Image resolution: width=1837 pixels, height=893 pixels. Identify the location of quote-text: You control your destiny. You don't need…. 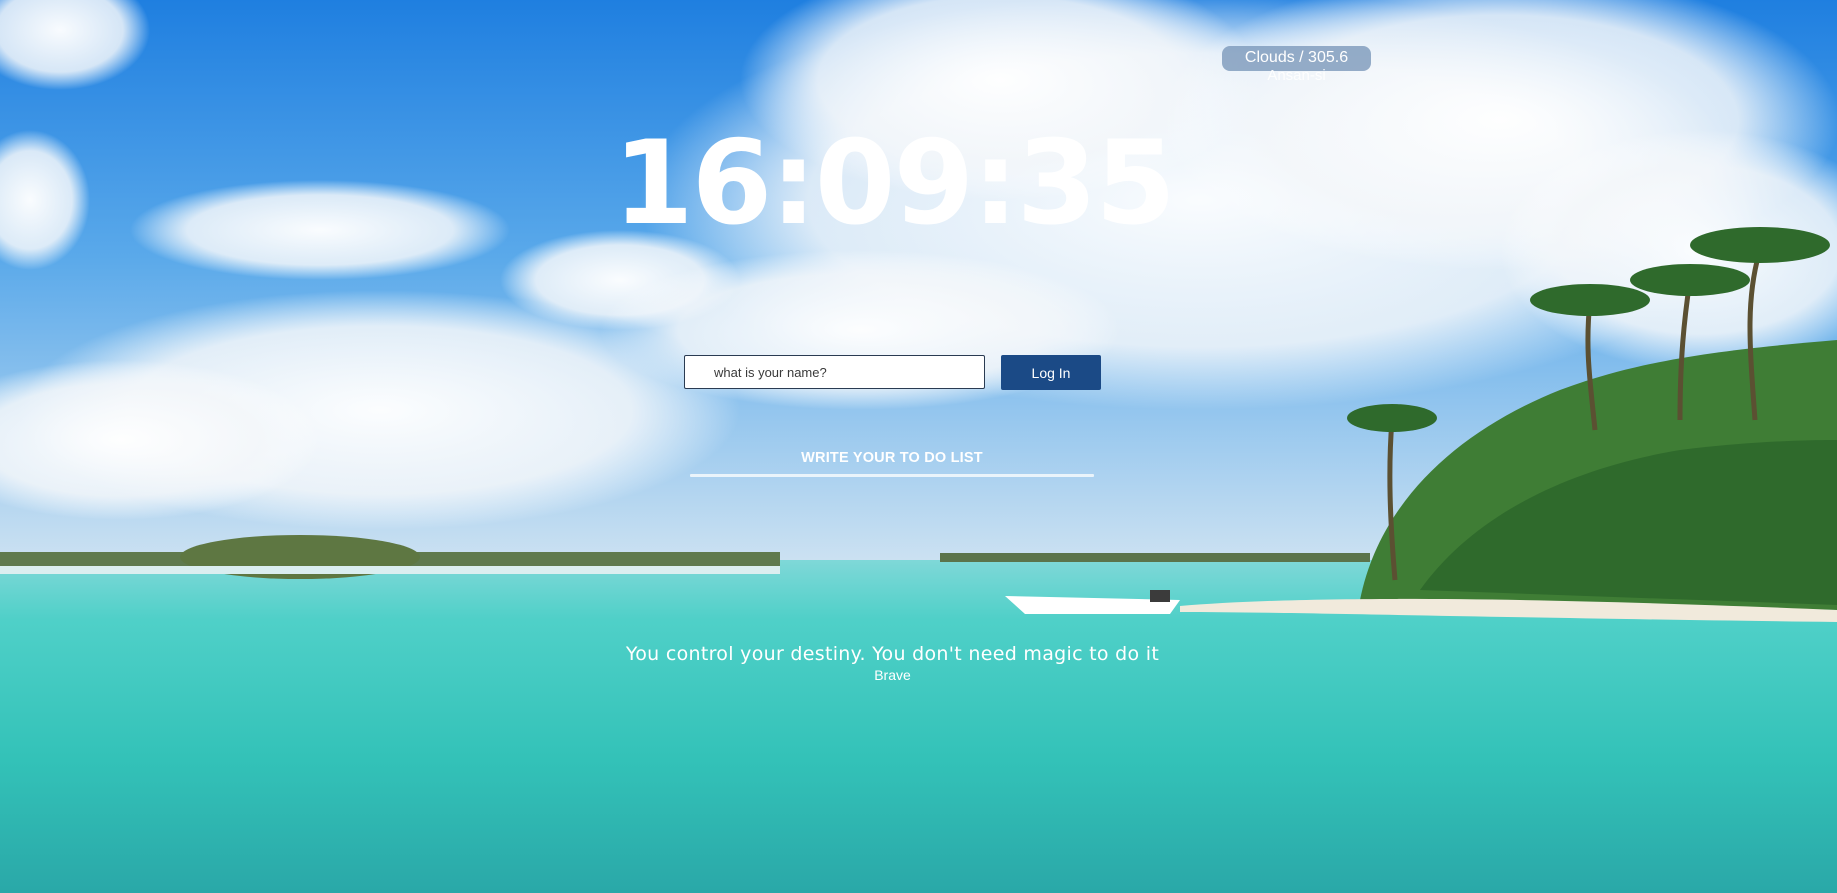
(892, 654).